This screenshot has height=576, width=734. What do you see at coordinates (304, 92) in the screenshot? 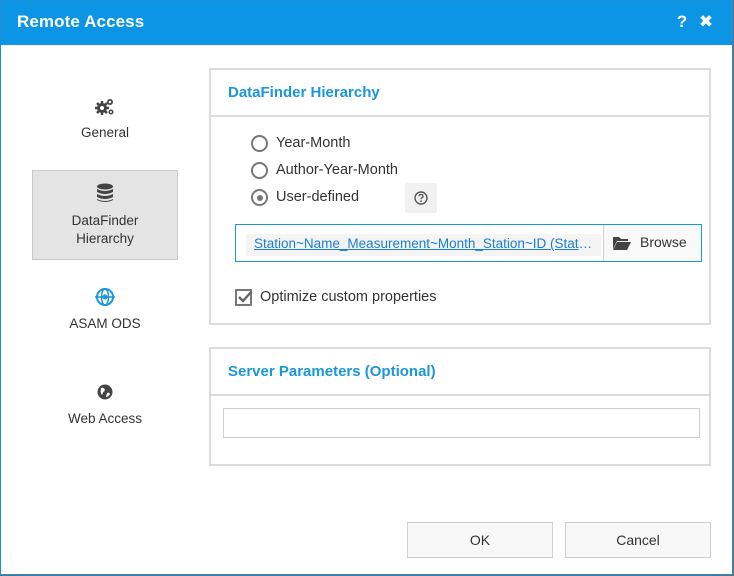
I see `panel-title: DataFinder Hierarchy` at bounding box center [304, 92].